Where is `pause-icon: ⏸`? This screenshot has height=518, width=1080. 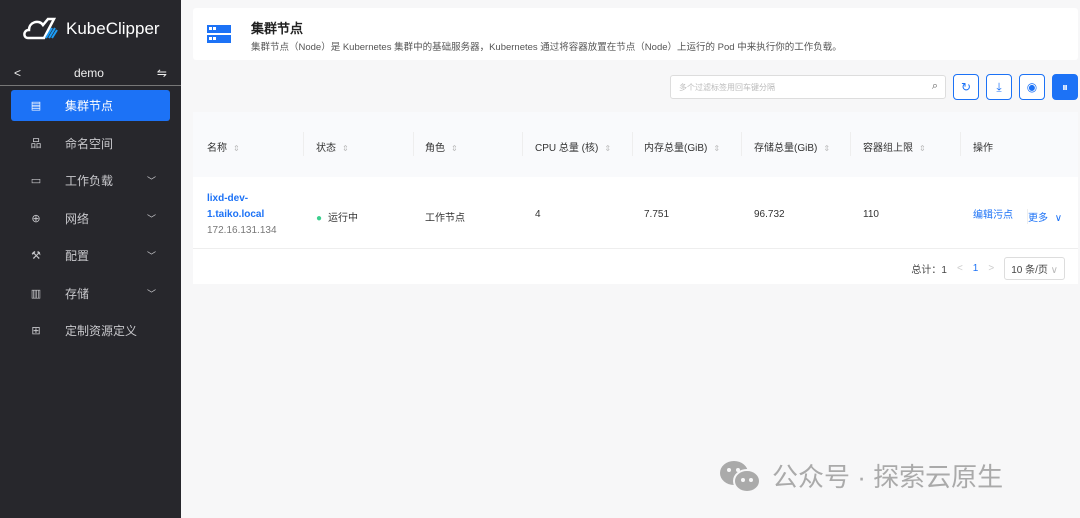
pause-icon: ⏸ is located at coordinates (1064, 86).